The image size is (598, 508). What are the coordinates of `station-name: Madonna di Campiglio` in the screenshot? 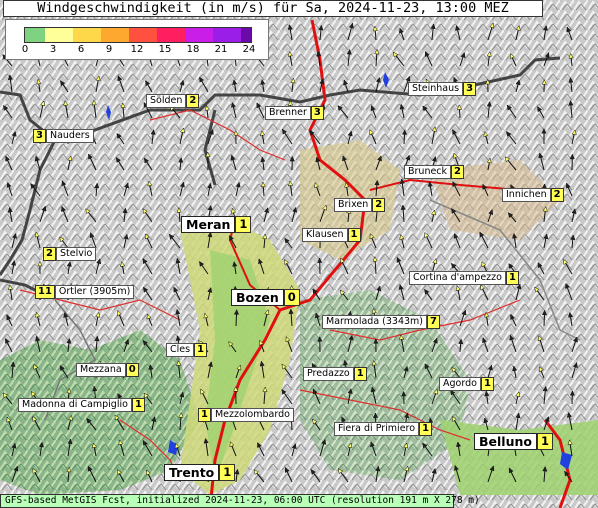 It's located at (75, 405).